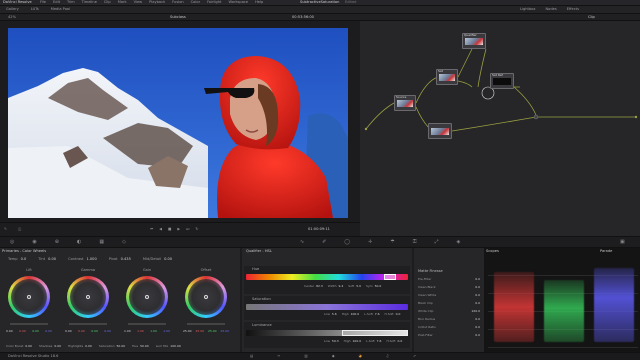  I want to click on forward-icon: ⏭, so click(187, 229).